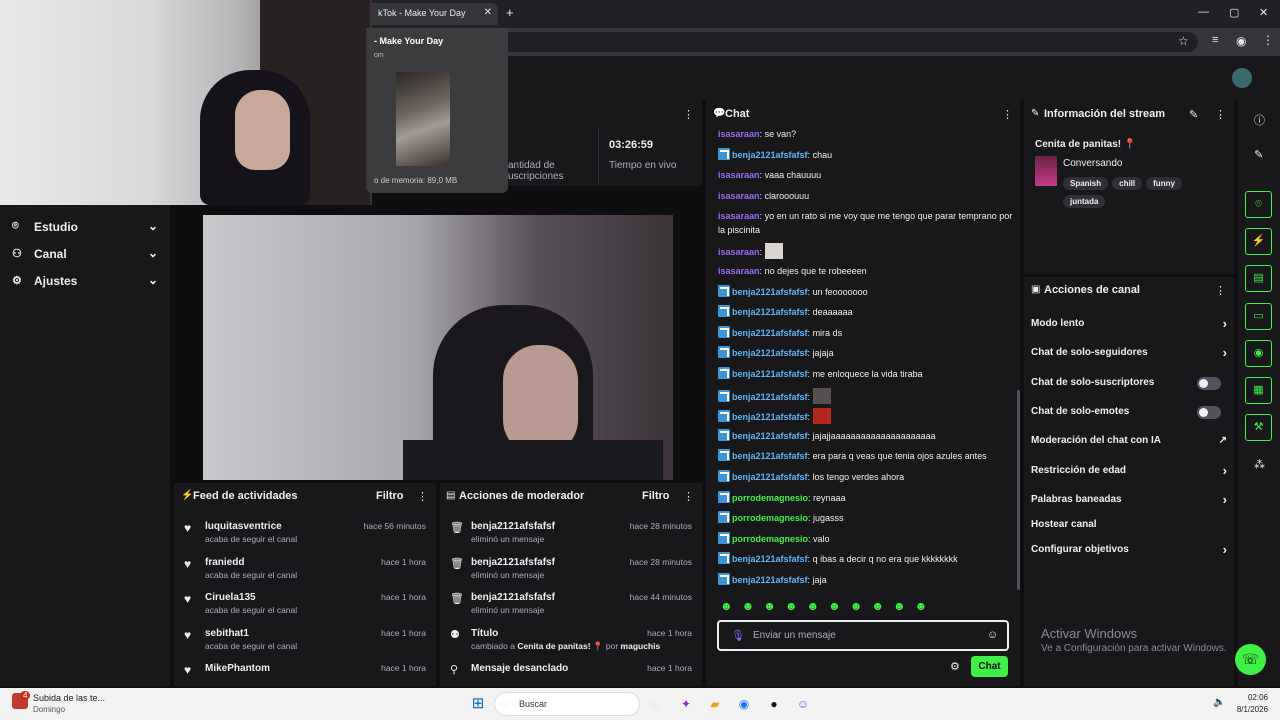 The height and width of the screenshot is (720, 1280). I want to click on clock-time: 02:06, so click(1252, 697).